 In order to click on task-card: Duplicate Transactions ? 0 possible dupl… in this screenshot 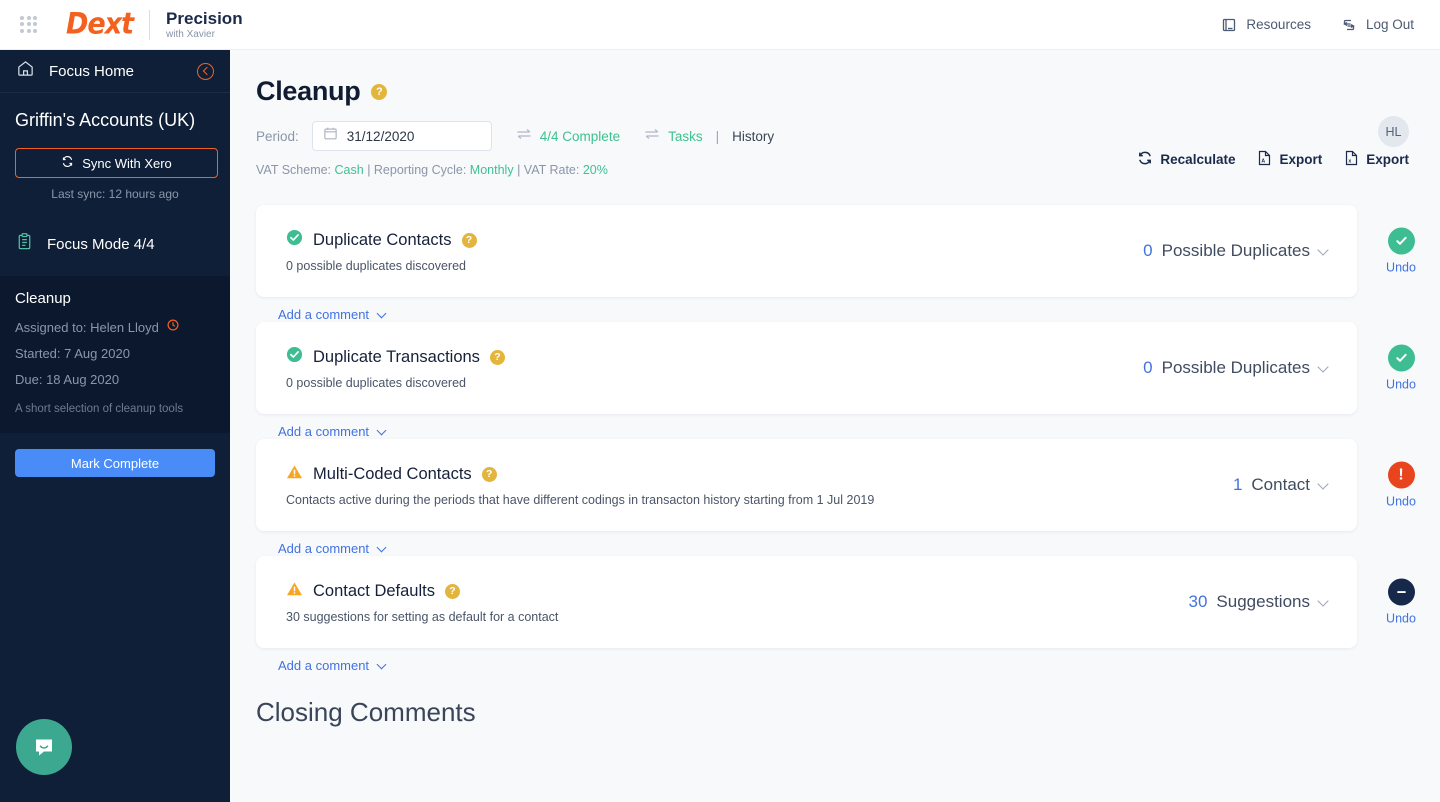, I will do `click(836, 368)`.